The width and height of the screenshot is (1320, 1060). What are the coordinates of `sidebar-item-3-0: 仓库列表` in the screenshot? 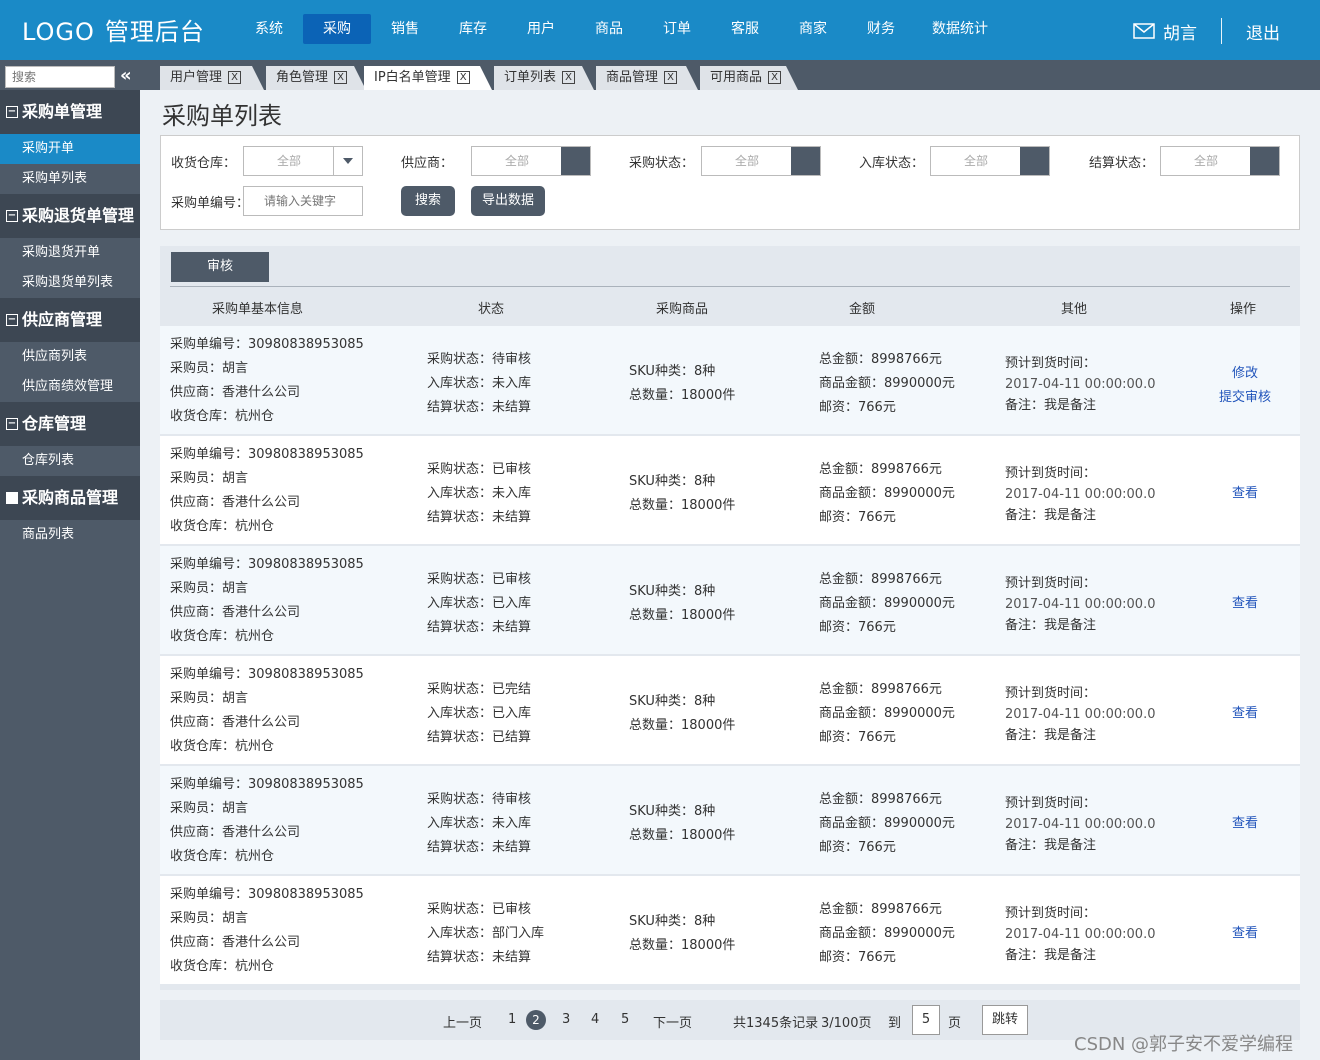 It's located at (70, 461).